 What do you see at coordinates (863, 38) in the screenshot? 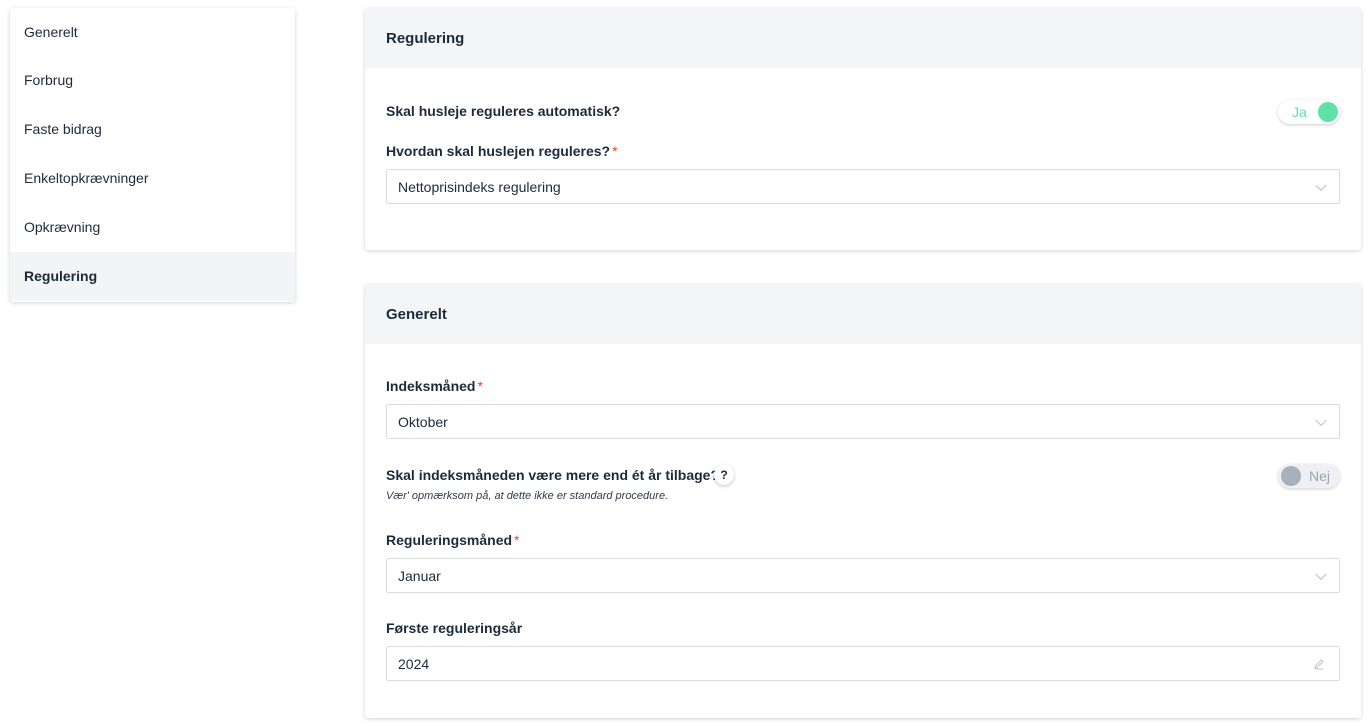
I see `regulering-card-title: Regulering` at bounding box center [863, 38].